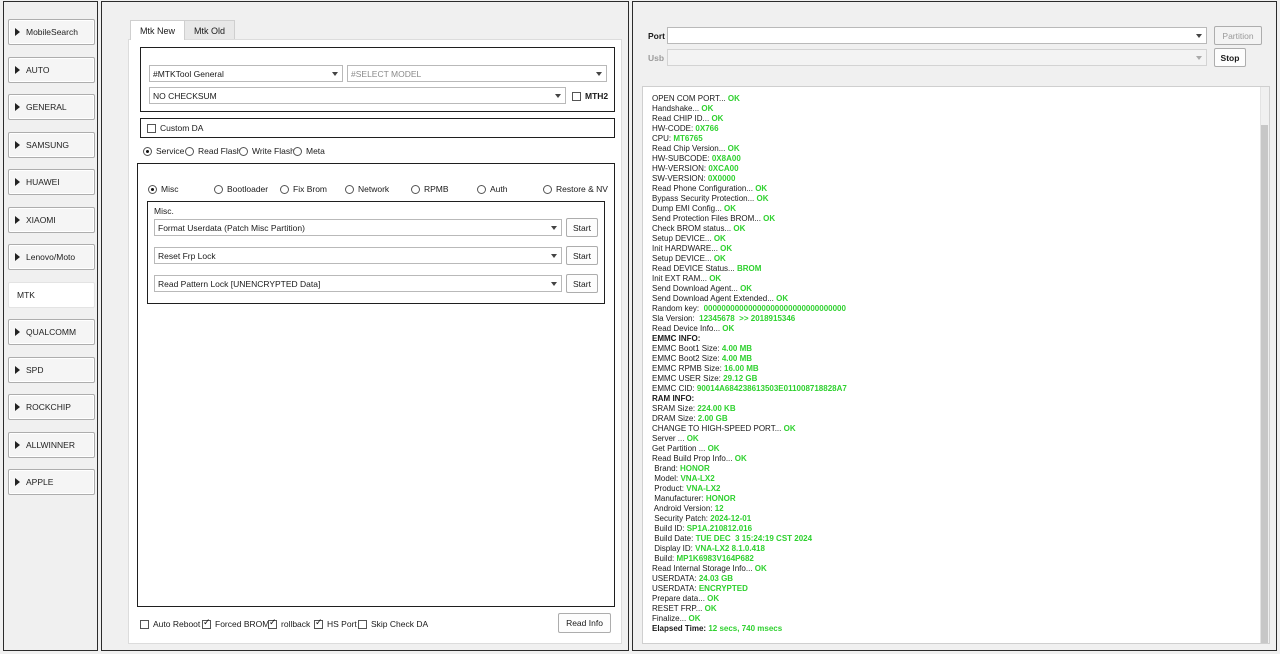  I want to click on log-line-text: Build Date:, so click(674, 538).